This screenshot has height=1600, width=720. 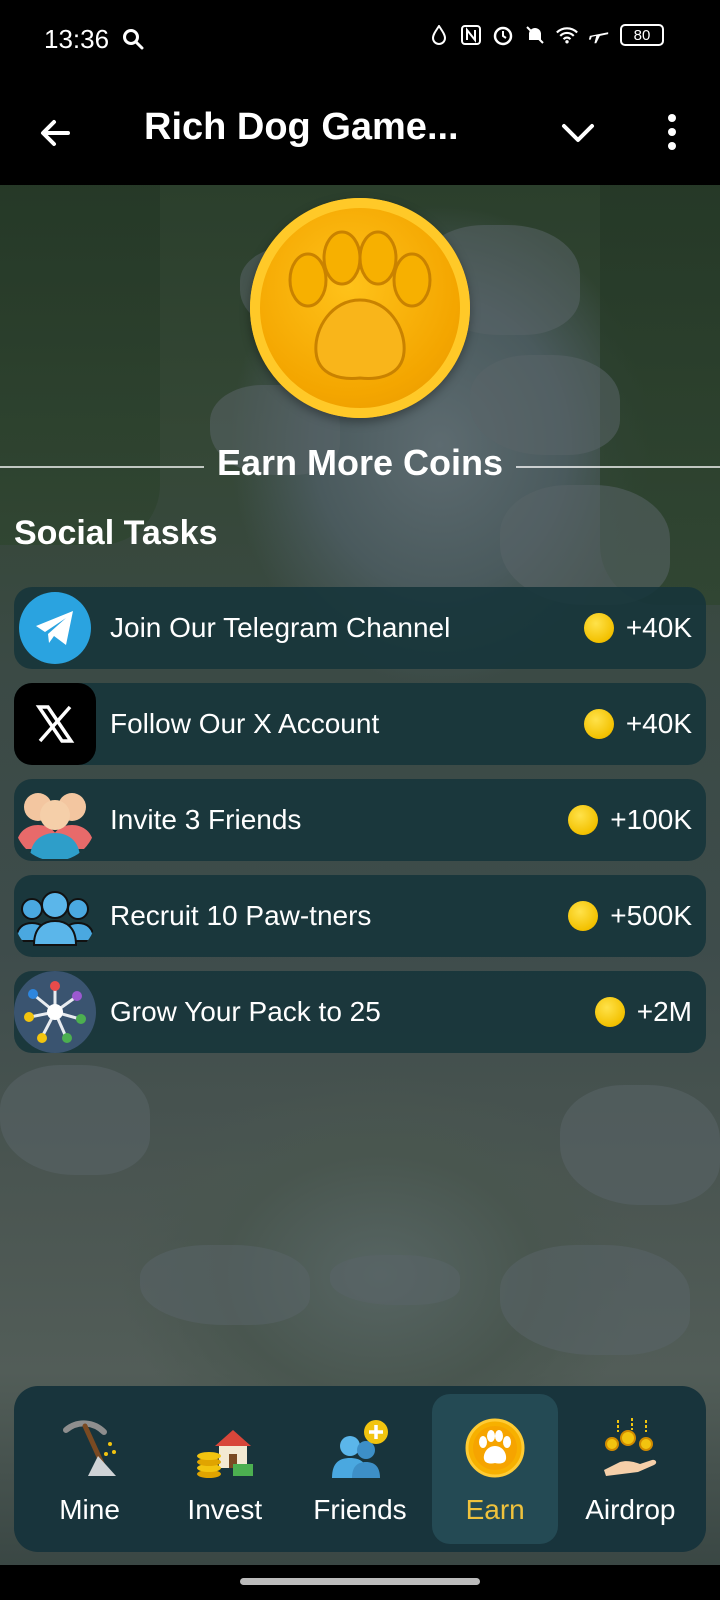 What do you see at coordinates (280, 627) in the screenshot?
I see `task-label: Join Our Telegram Channel` at bounding box center [280, 627].